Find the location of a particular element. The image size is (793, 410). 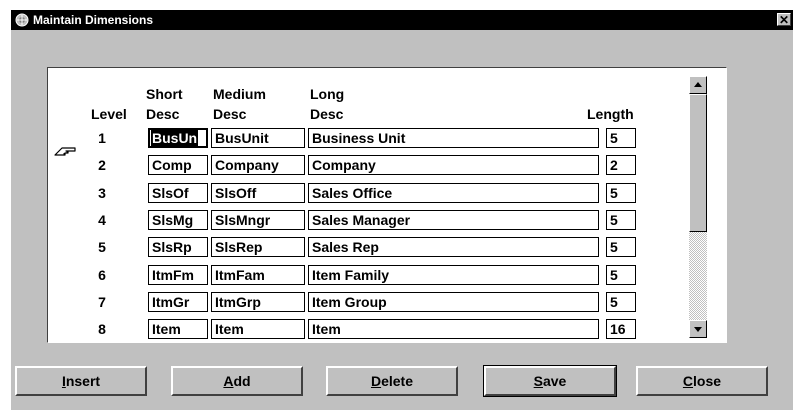

vertical-scrollbar is located at coordinates (698, 207).